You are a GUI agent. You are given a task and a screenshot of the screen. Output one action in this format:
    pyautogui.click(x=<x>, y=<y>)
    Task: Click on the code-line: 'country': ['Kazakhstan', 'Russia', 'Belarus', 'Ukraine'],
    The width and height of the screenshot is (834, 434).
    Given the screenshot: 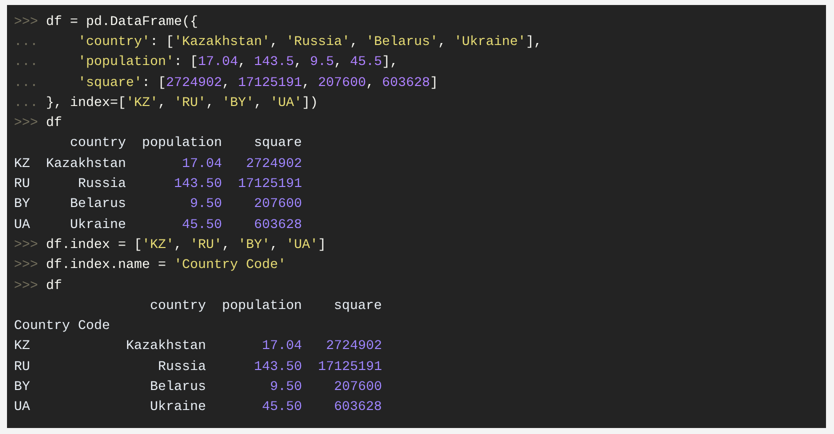 What is the action you would take?
    pyautogui.click(x=309, y=42)
    